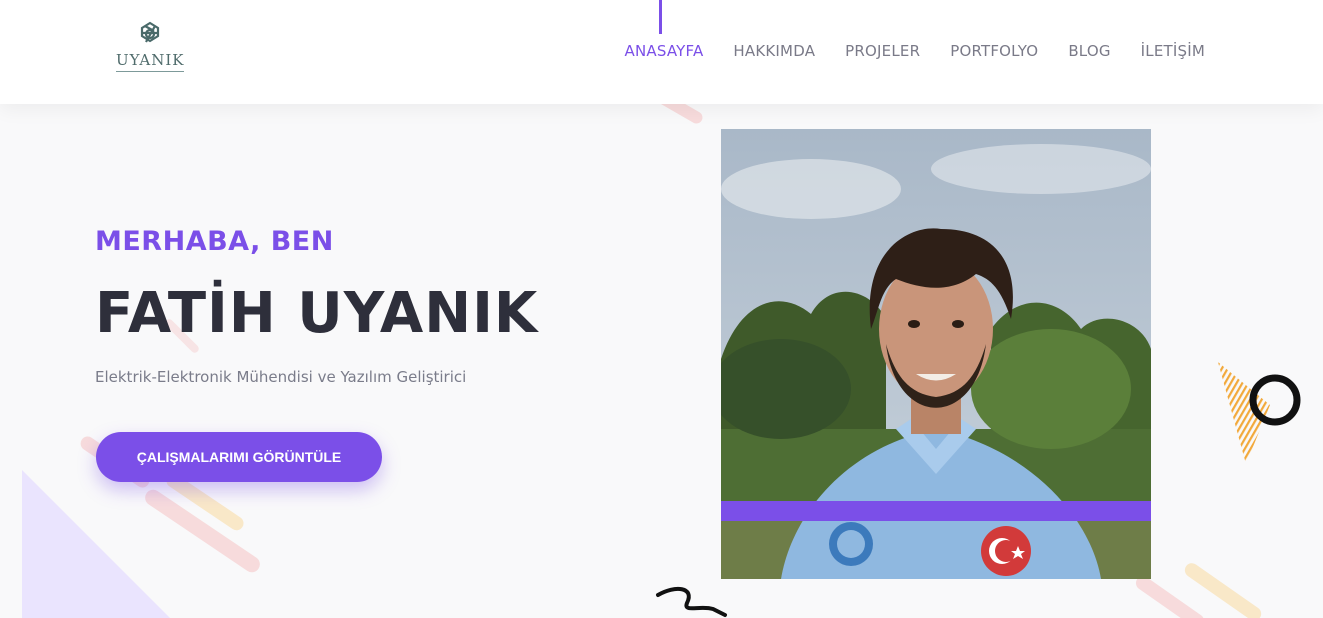  I want to click on ring-decoration, so click(1275, 400).